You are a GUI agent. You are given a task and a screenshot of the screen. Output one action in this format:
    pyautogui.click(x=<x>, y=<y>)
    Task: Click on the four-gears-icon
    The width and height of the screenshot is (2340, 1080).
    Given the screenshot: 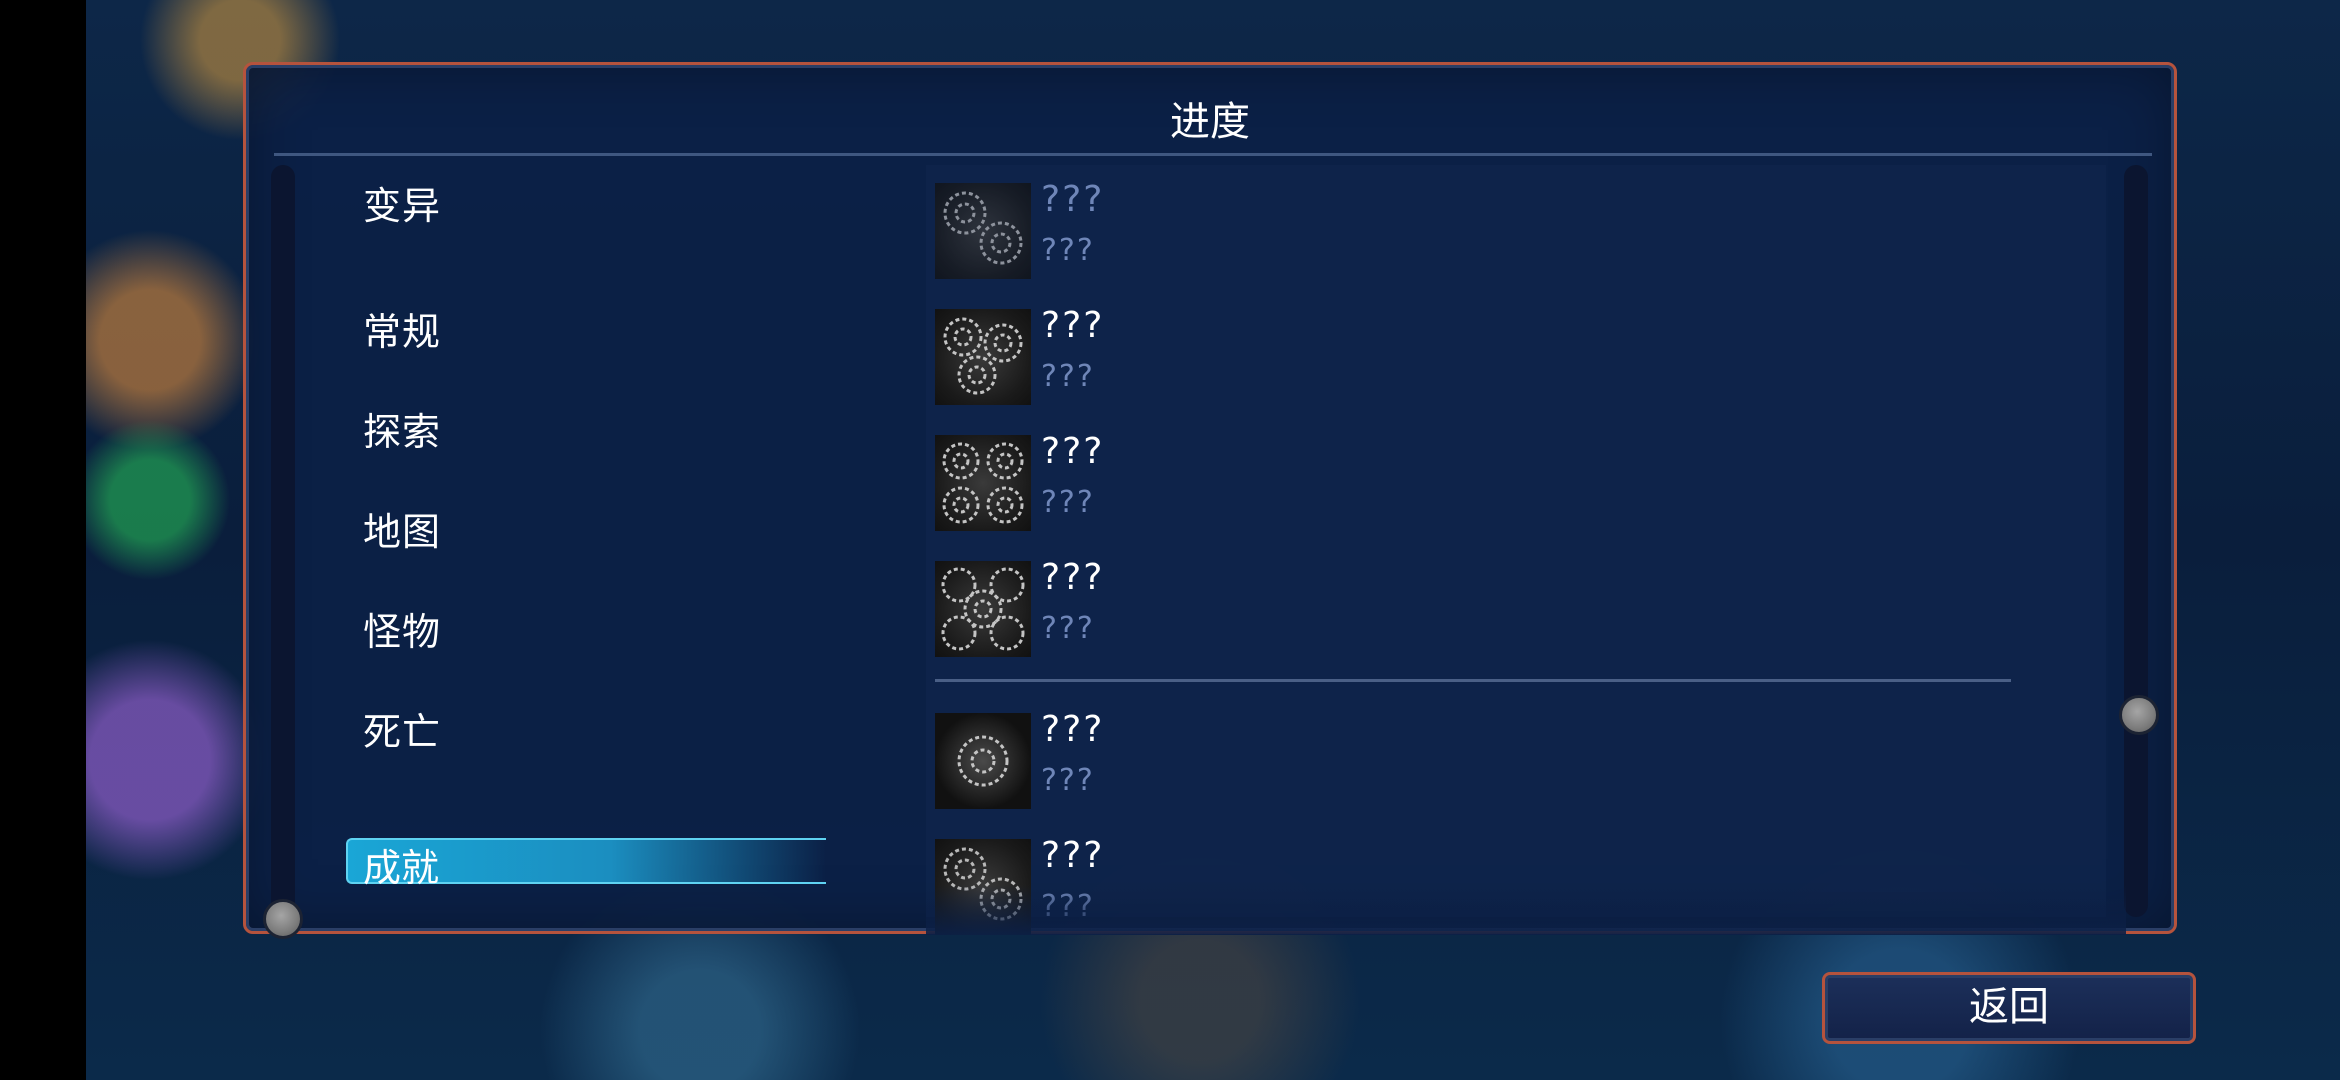 What is the action you would take?
    pyautogui.click(x=983, y=483)
    